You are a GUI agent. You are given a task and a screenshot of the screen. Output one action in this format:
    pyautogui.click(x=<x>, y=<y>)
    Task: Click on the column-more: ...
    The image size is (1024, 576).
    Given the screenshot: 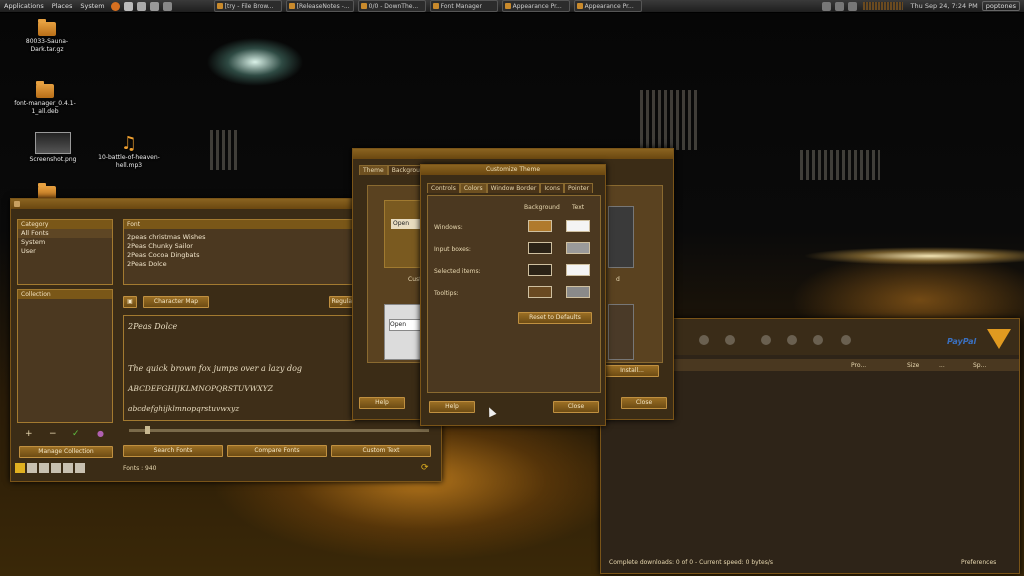 What is the action you would take?
    pyautogui.click(x=942, y=365)
    